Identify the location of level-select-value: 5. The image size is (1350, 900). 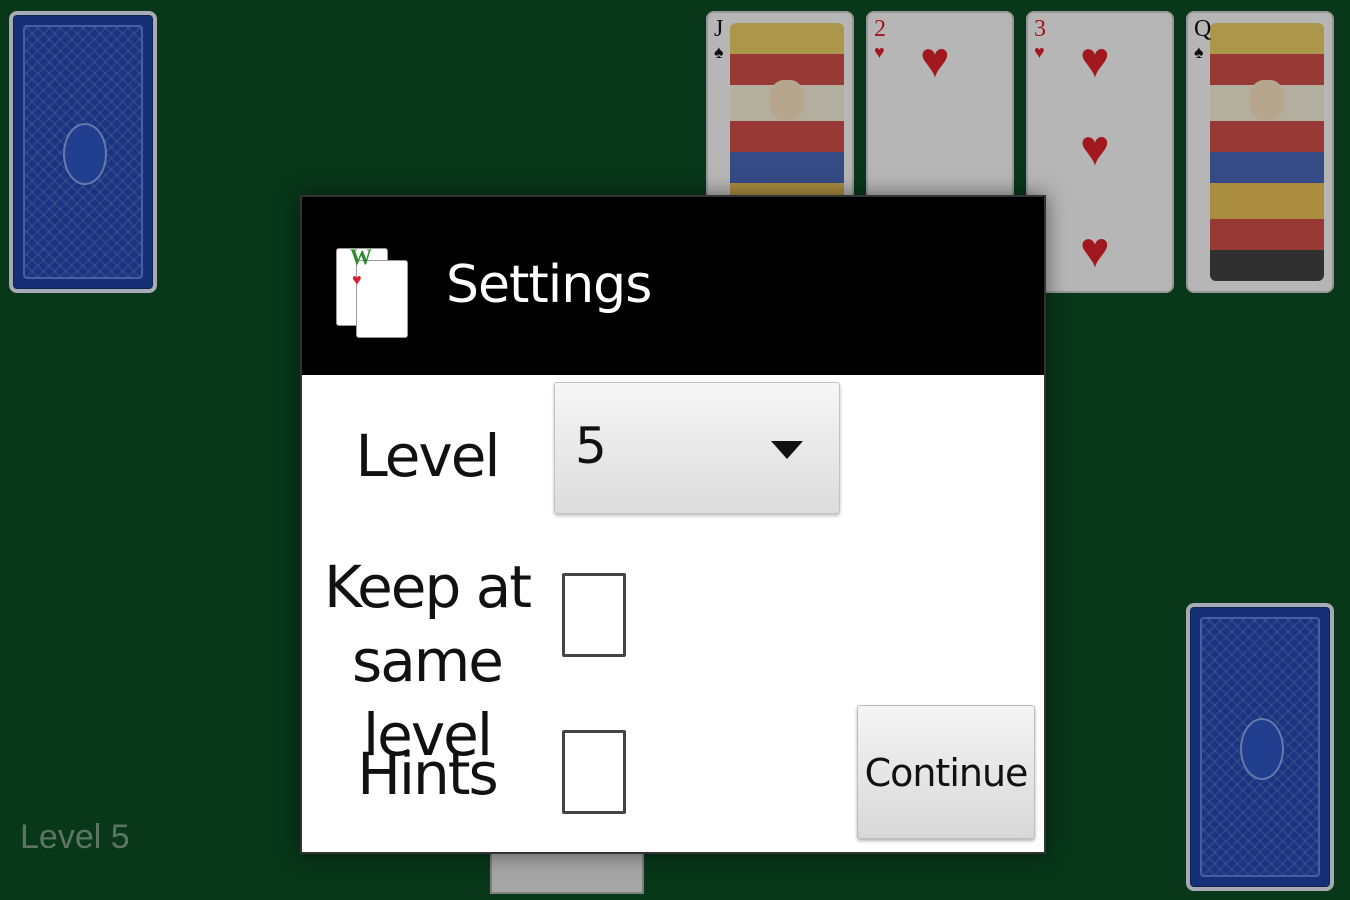
(591, 446).